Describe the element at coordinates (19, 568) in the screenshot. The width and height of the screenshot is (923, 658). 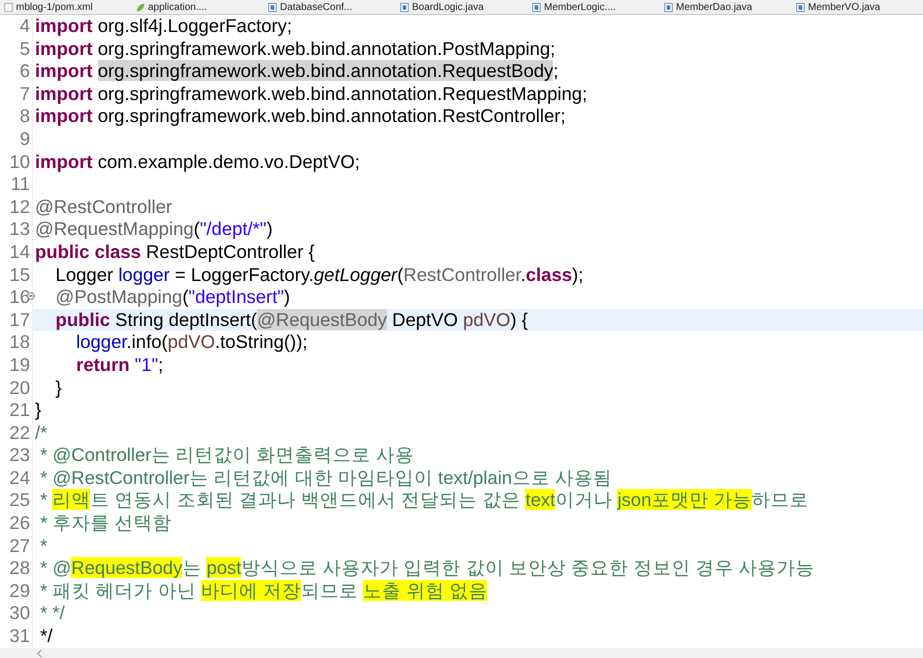
I see `line-number: 28` at that location.